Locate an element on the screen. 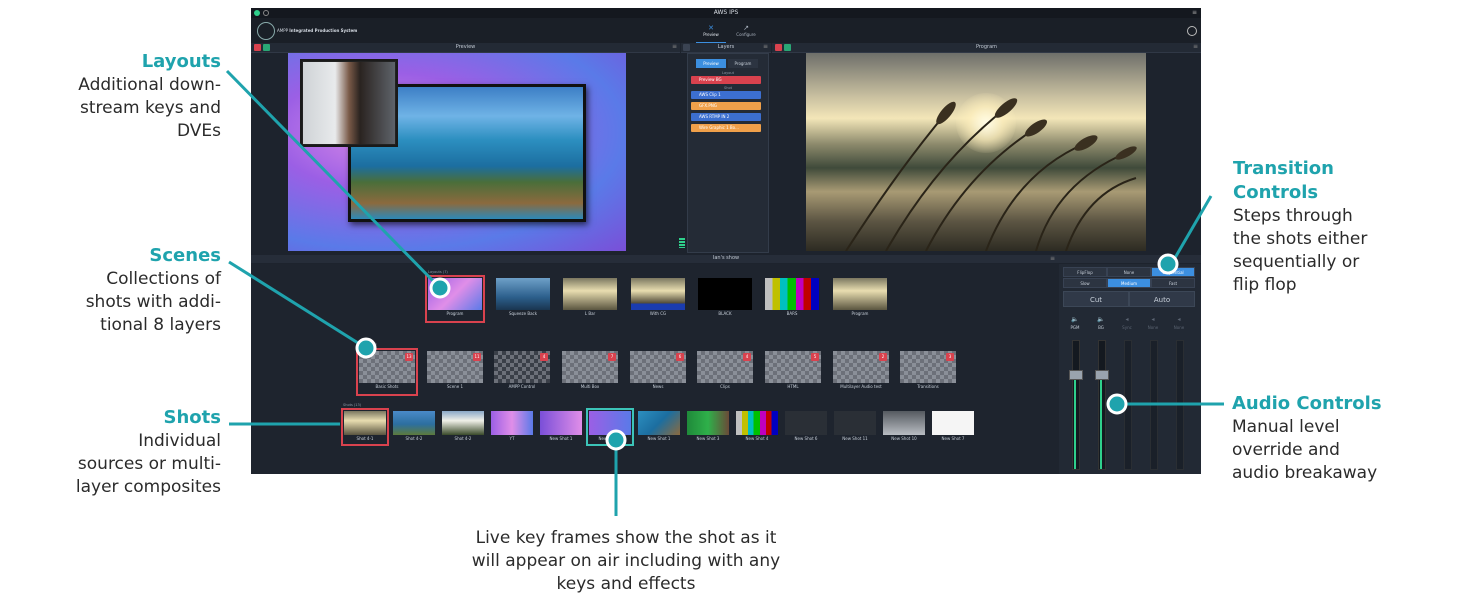 The height and width of the screenshot is (613, 1459). layers-panel-title: Layers is located at coordinates (726, 47).